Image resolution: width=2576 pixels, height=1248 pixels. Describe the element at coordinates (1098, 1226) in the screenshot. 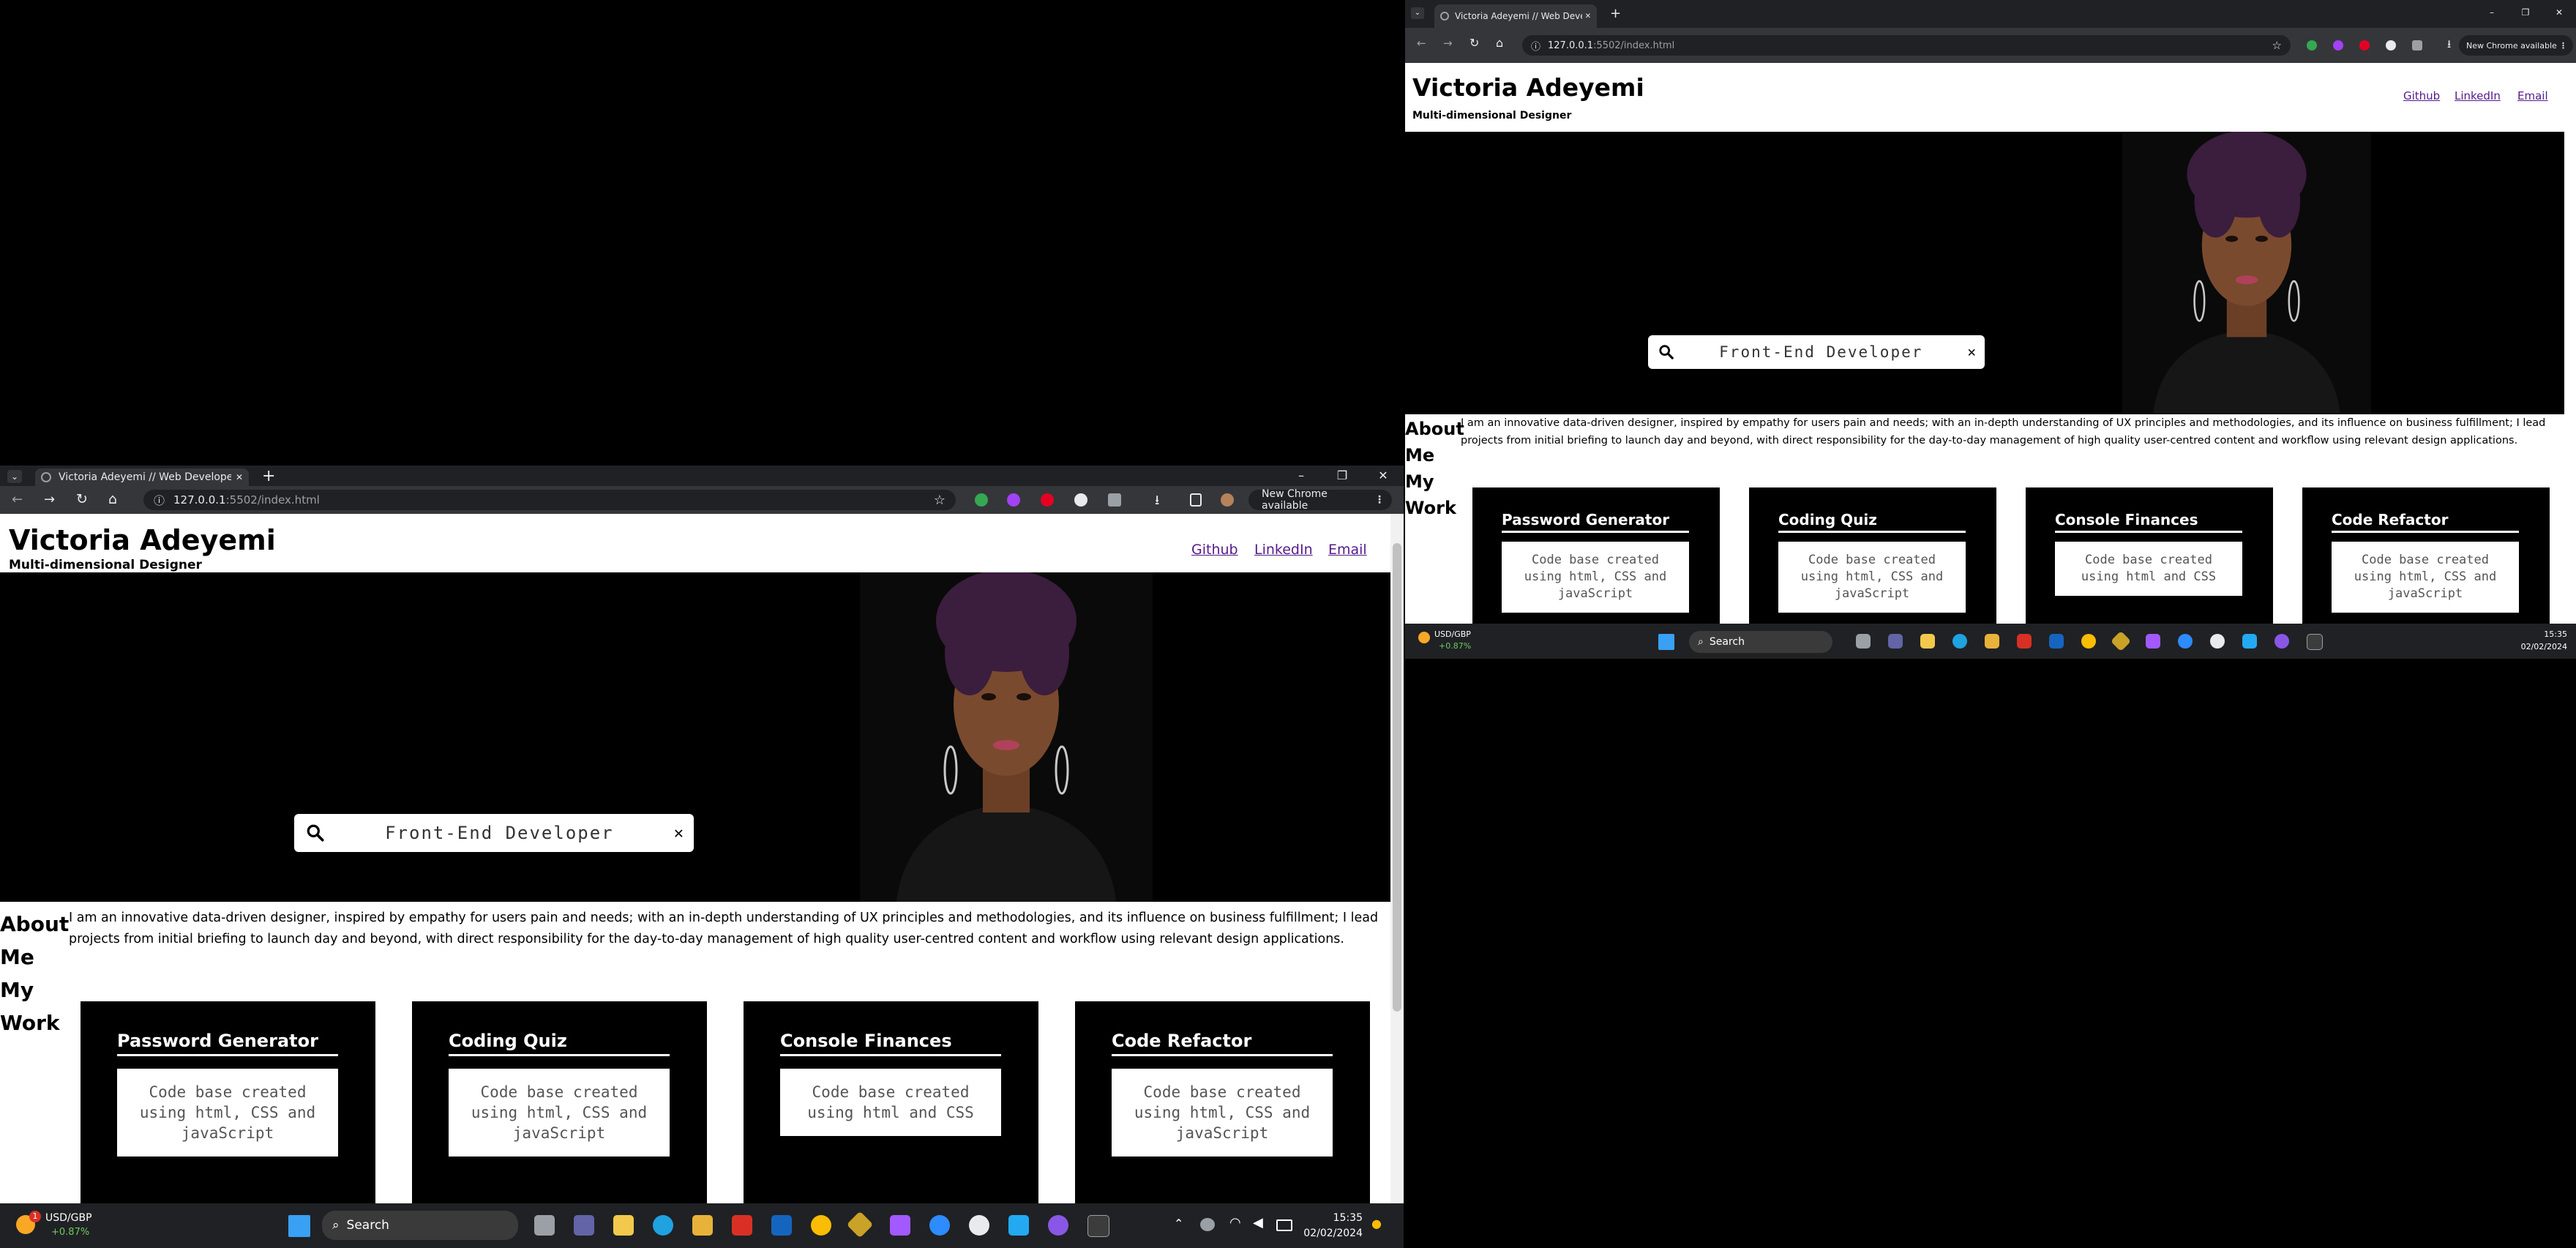

I see `terminal-icon` at that location.